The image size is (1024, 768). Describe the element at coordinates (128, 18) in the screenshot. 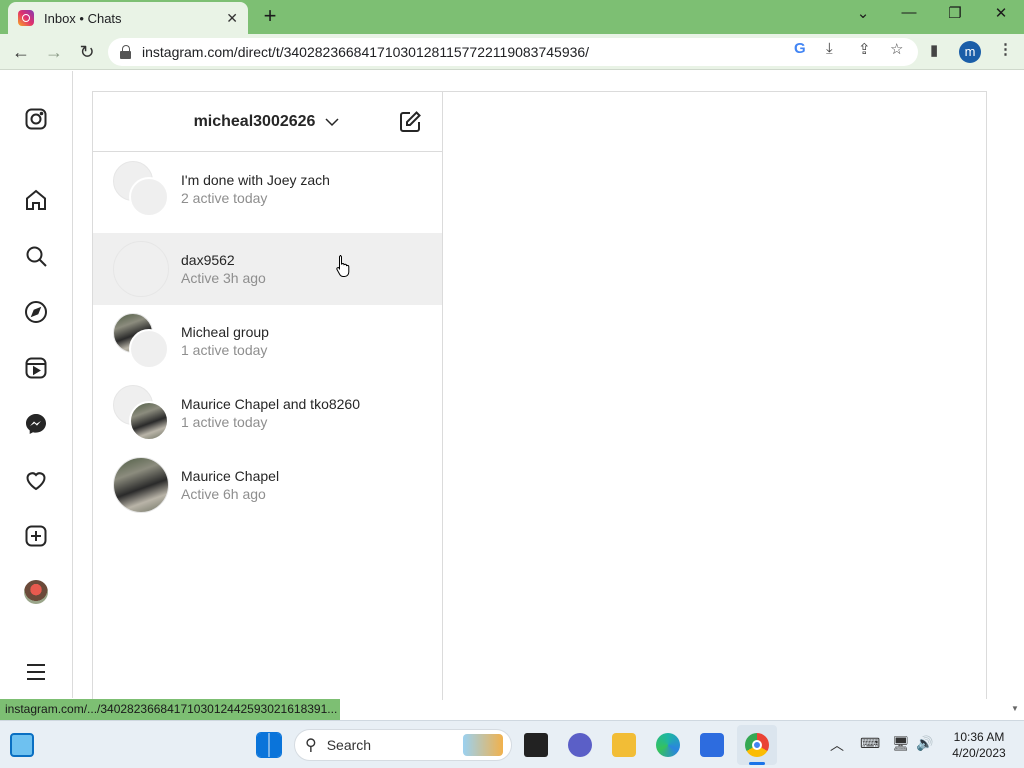

I see `browser-tab: Inbox • Chats ✕` at that location.